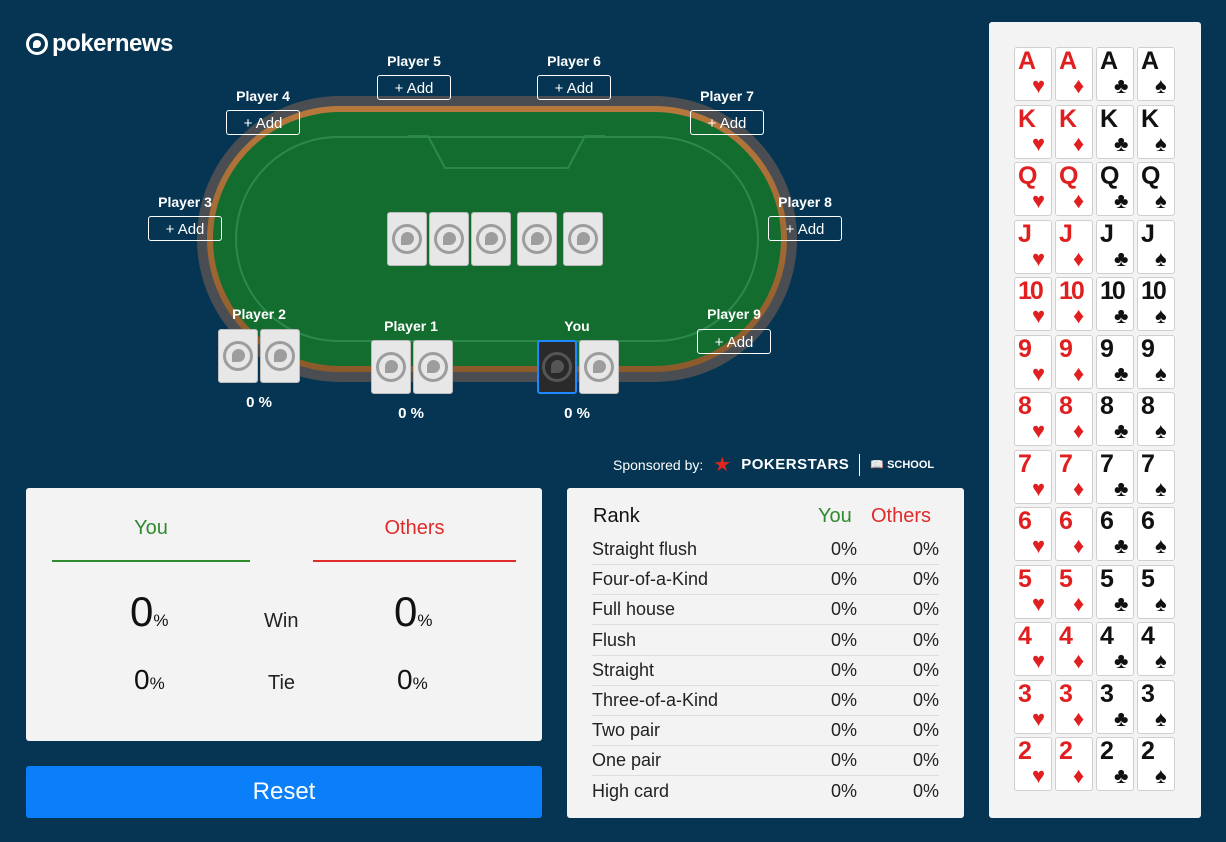 Image resolution: width=1226 pixels, height=842 pixels. Describe the element at coordinates (805, 228) in the screenshot. I see `add-player-8-button: + Add` at that location.